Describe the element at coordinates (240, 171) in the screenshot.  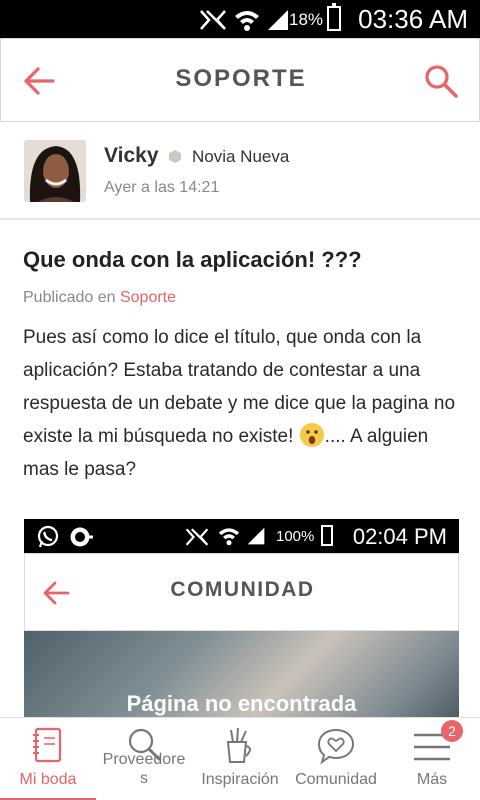
I see `post-author: Vicky Novia Nueva Ayer a las 14:21` at that location.